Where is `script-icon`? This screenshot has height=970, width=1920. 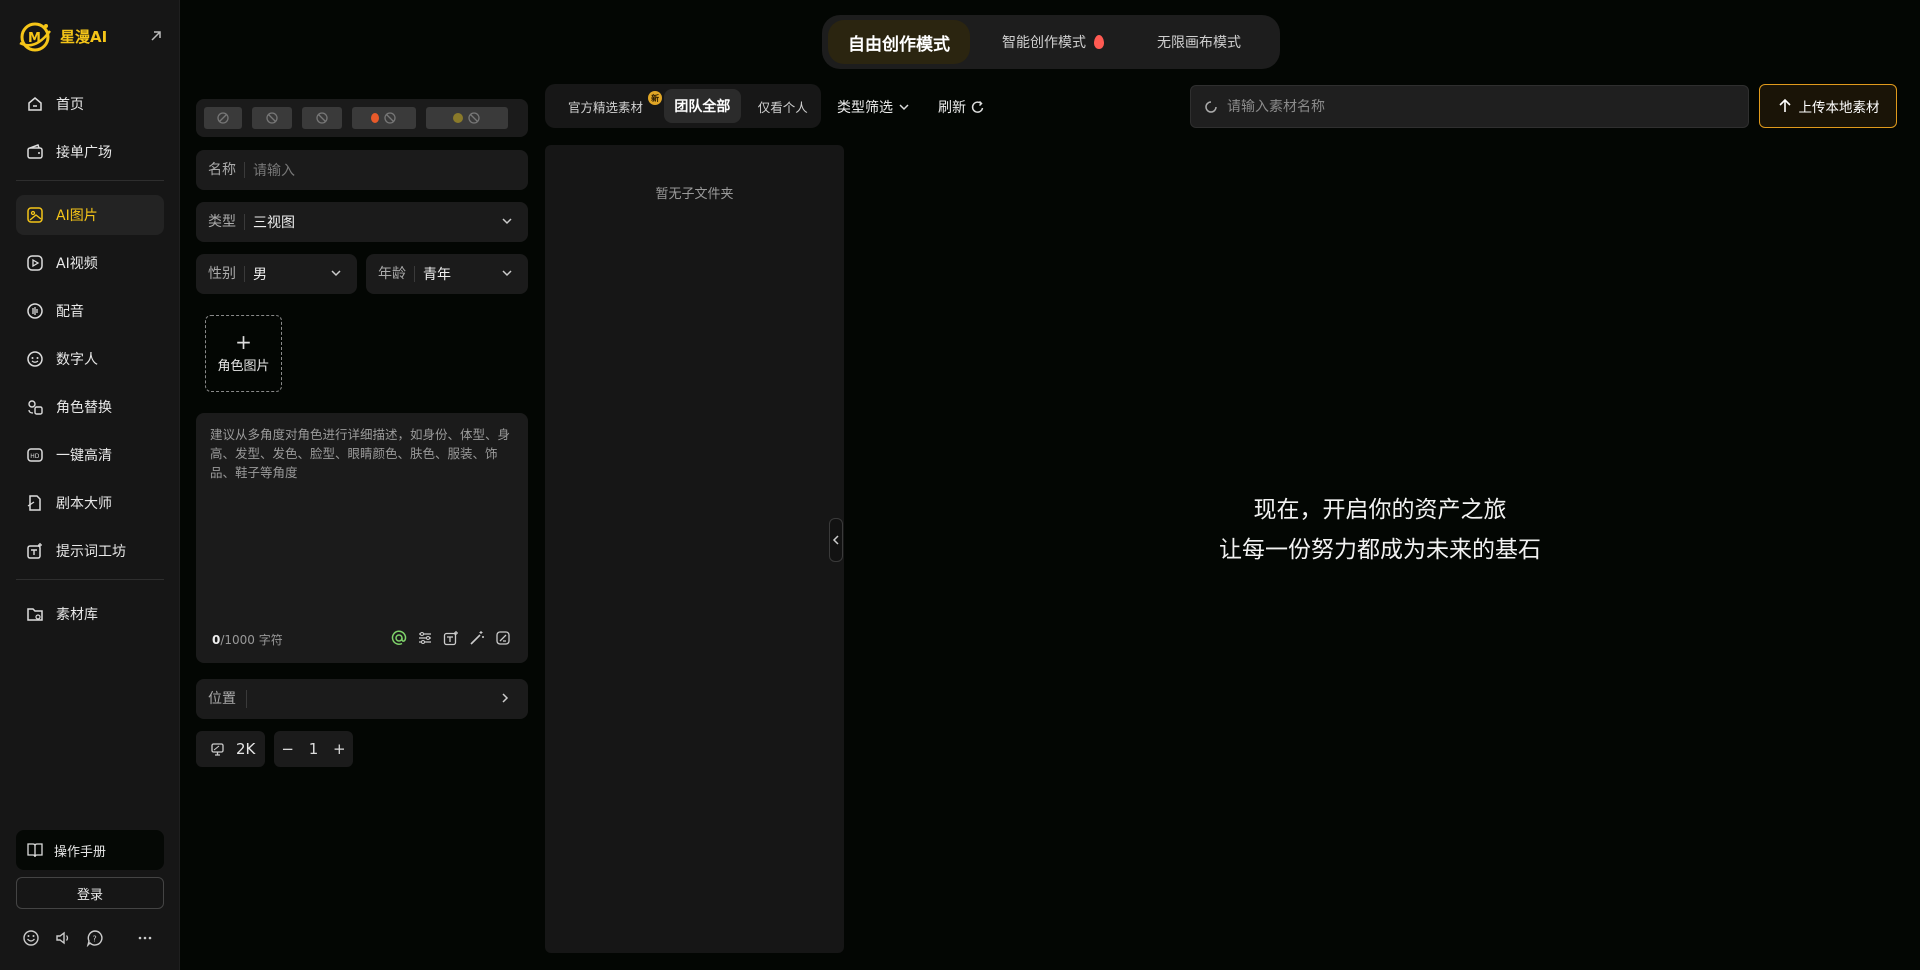 script-icon is located at coordinates (34, 503).